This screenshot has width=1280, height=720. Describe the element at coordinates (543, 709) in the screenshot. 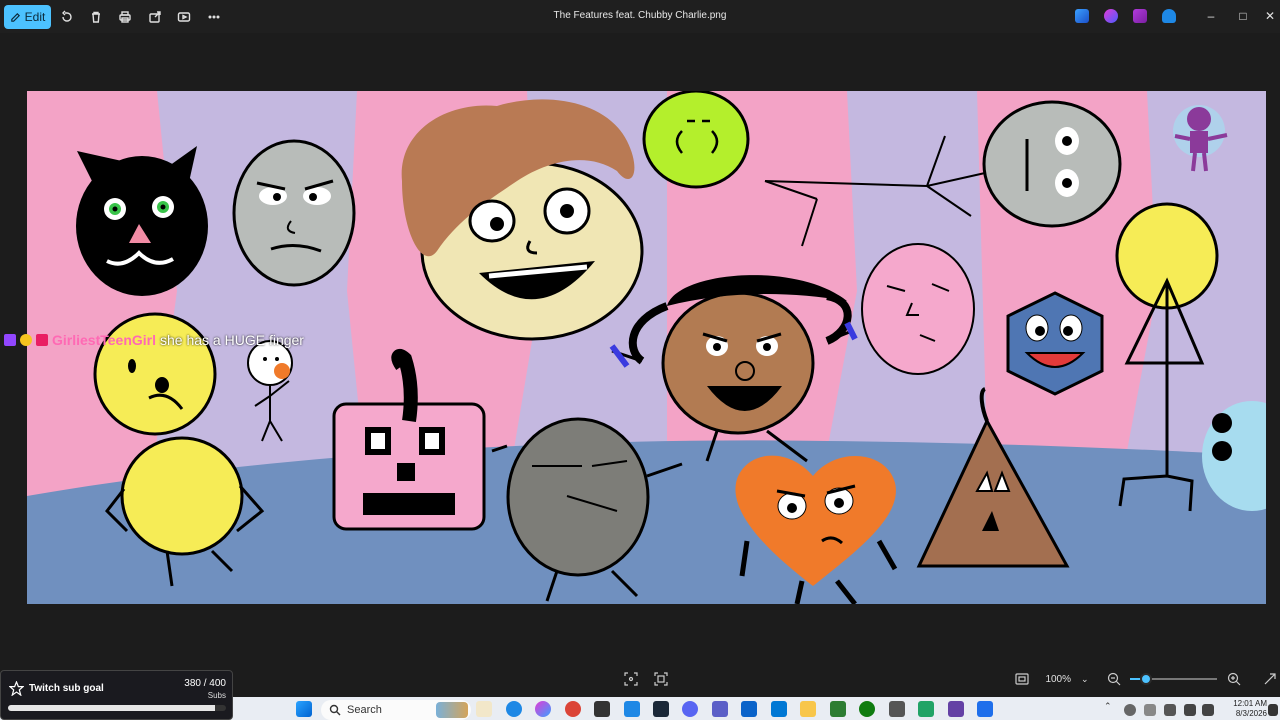

I see `copilot-taskbar-icon` at that location.